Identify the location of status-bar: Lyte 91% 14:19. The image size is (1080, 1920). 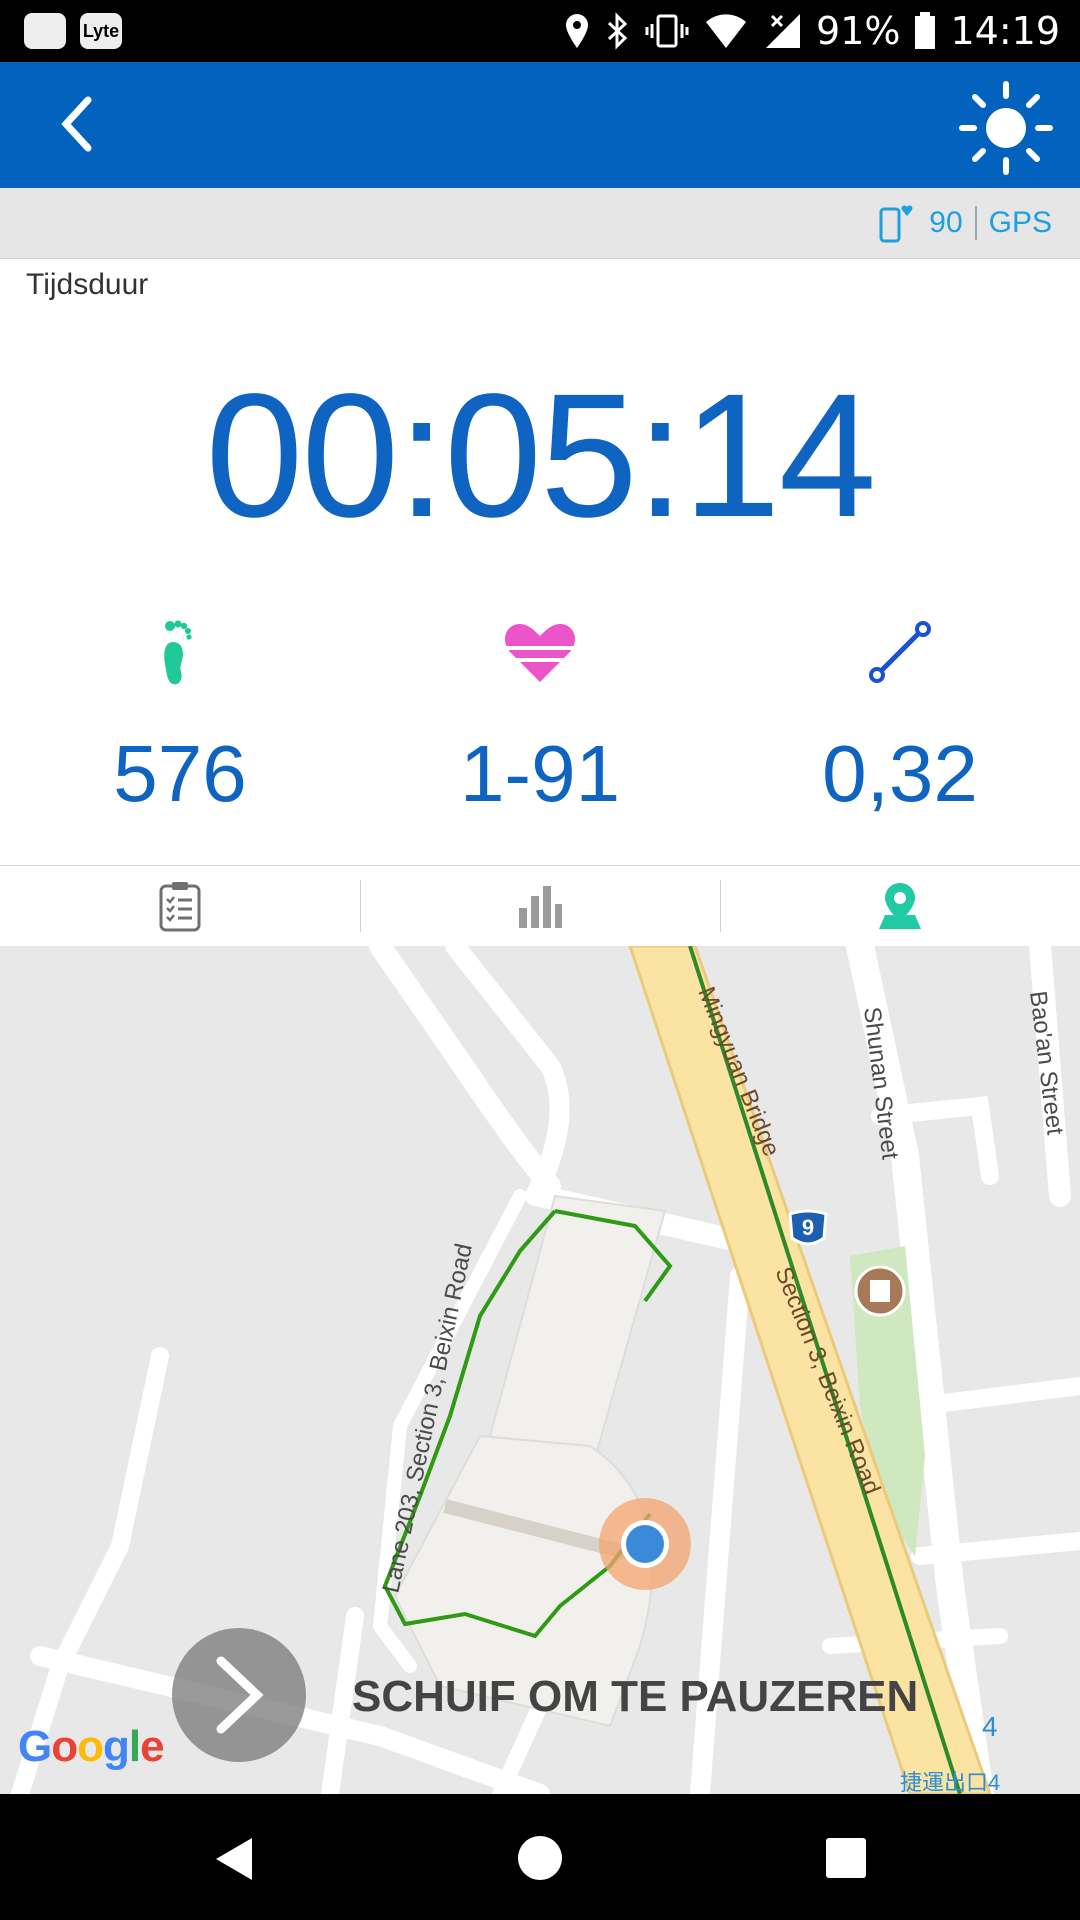
(540, 31).